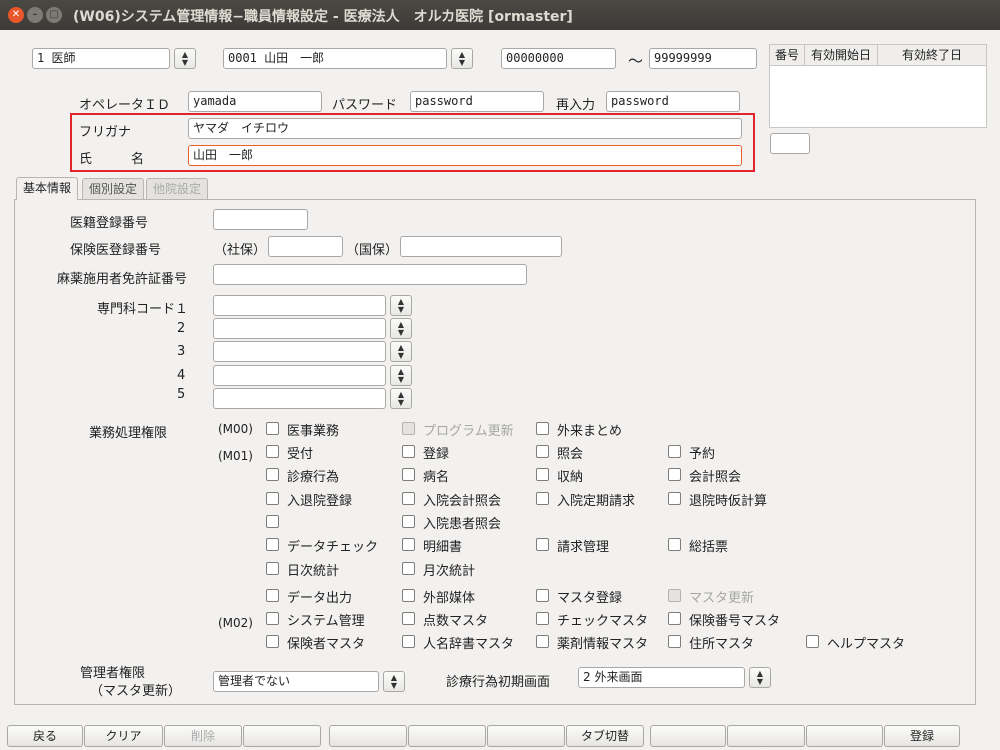 The width and height of the screenshot is (1000, 750). I want to click on staff-spin-icon: ▲ ▼, so click(462, 58).